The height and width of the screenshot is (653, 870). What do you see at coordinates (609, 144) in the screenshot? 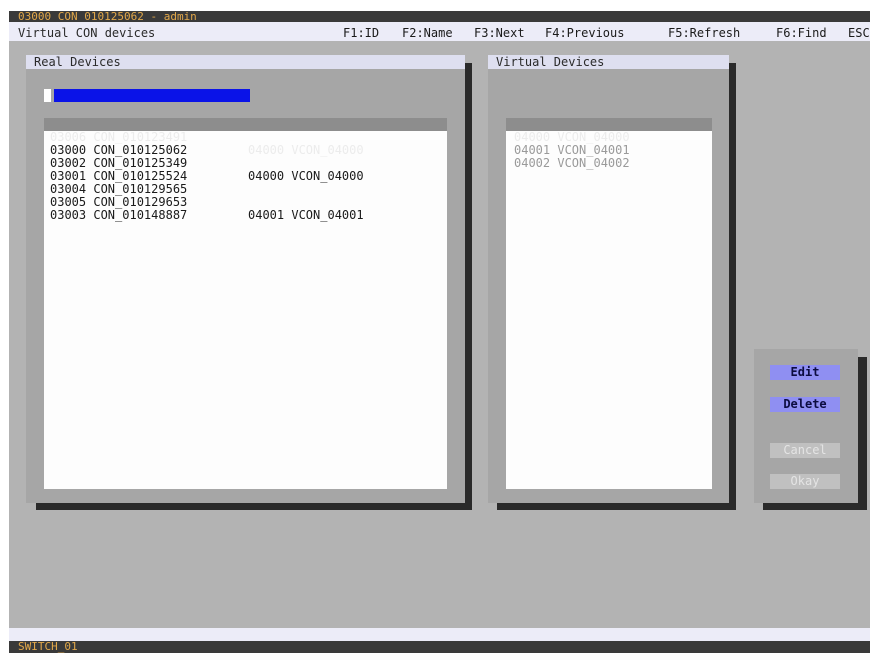
I see `list-item: 04001 VCON_04001` at bounding box center [609, 144].